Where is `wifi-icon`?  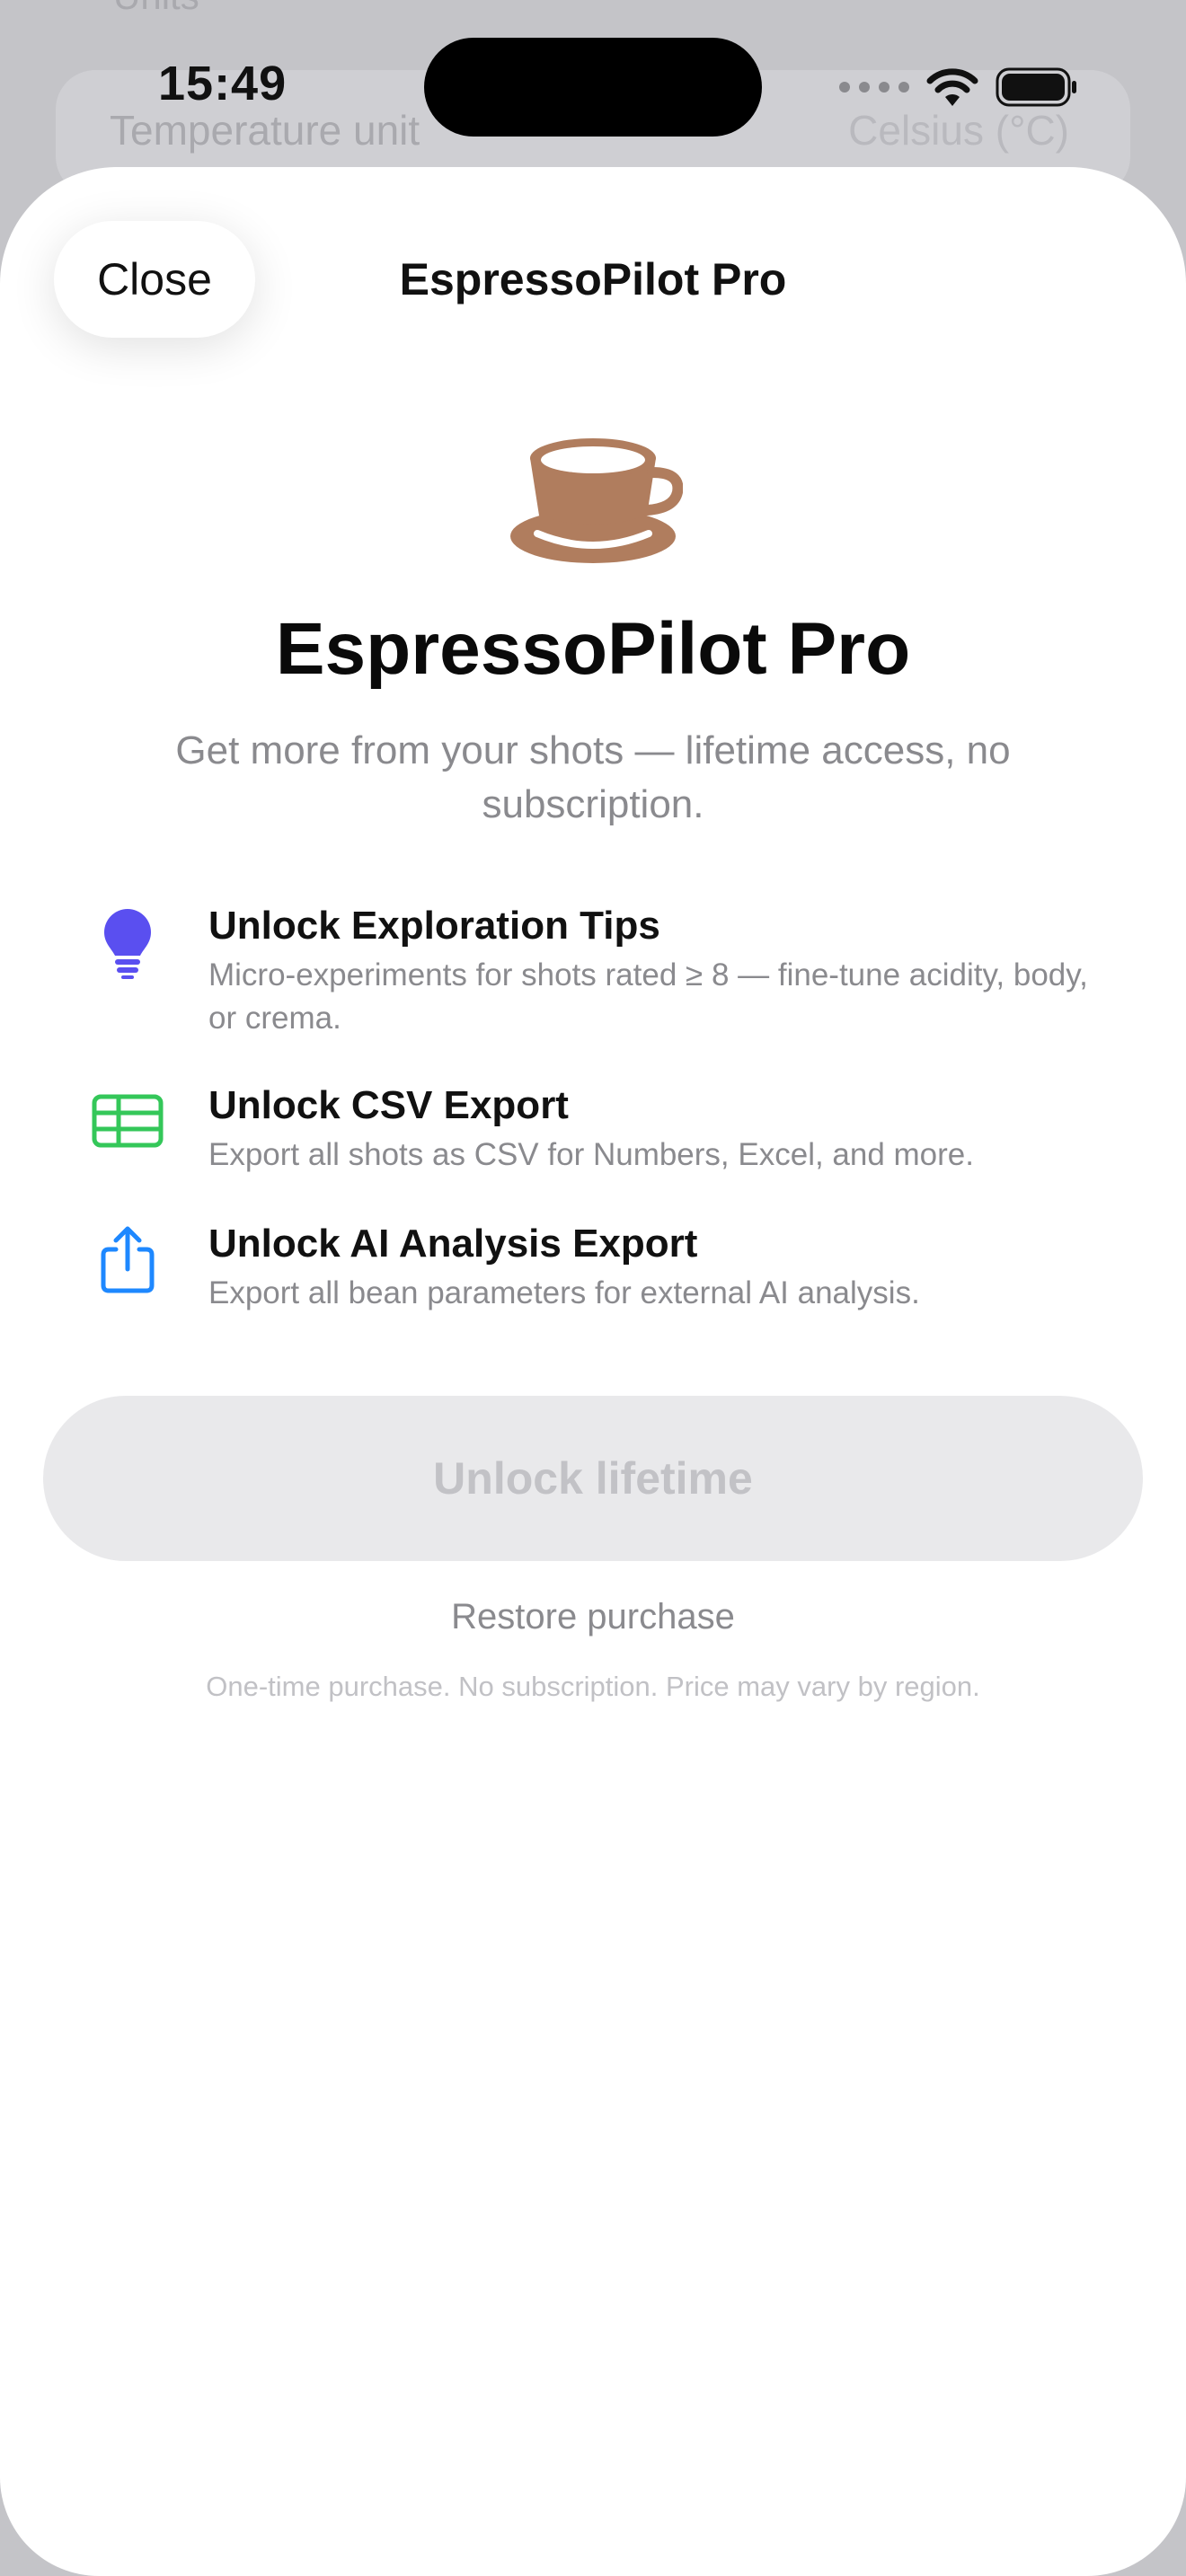 wifi-icon is located at coordinates (952, 87).